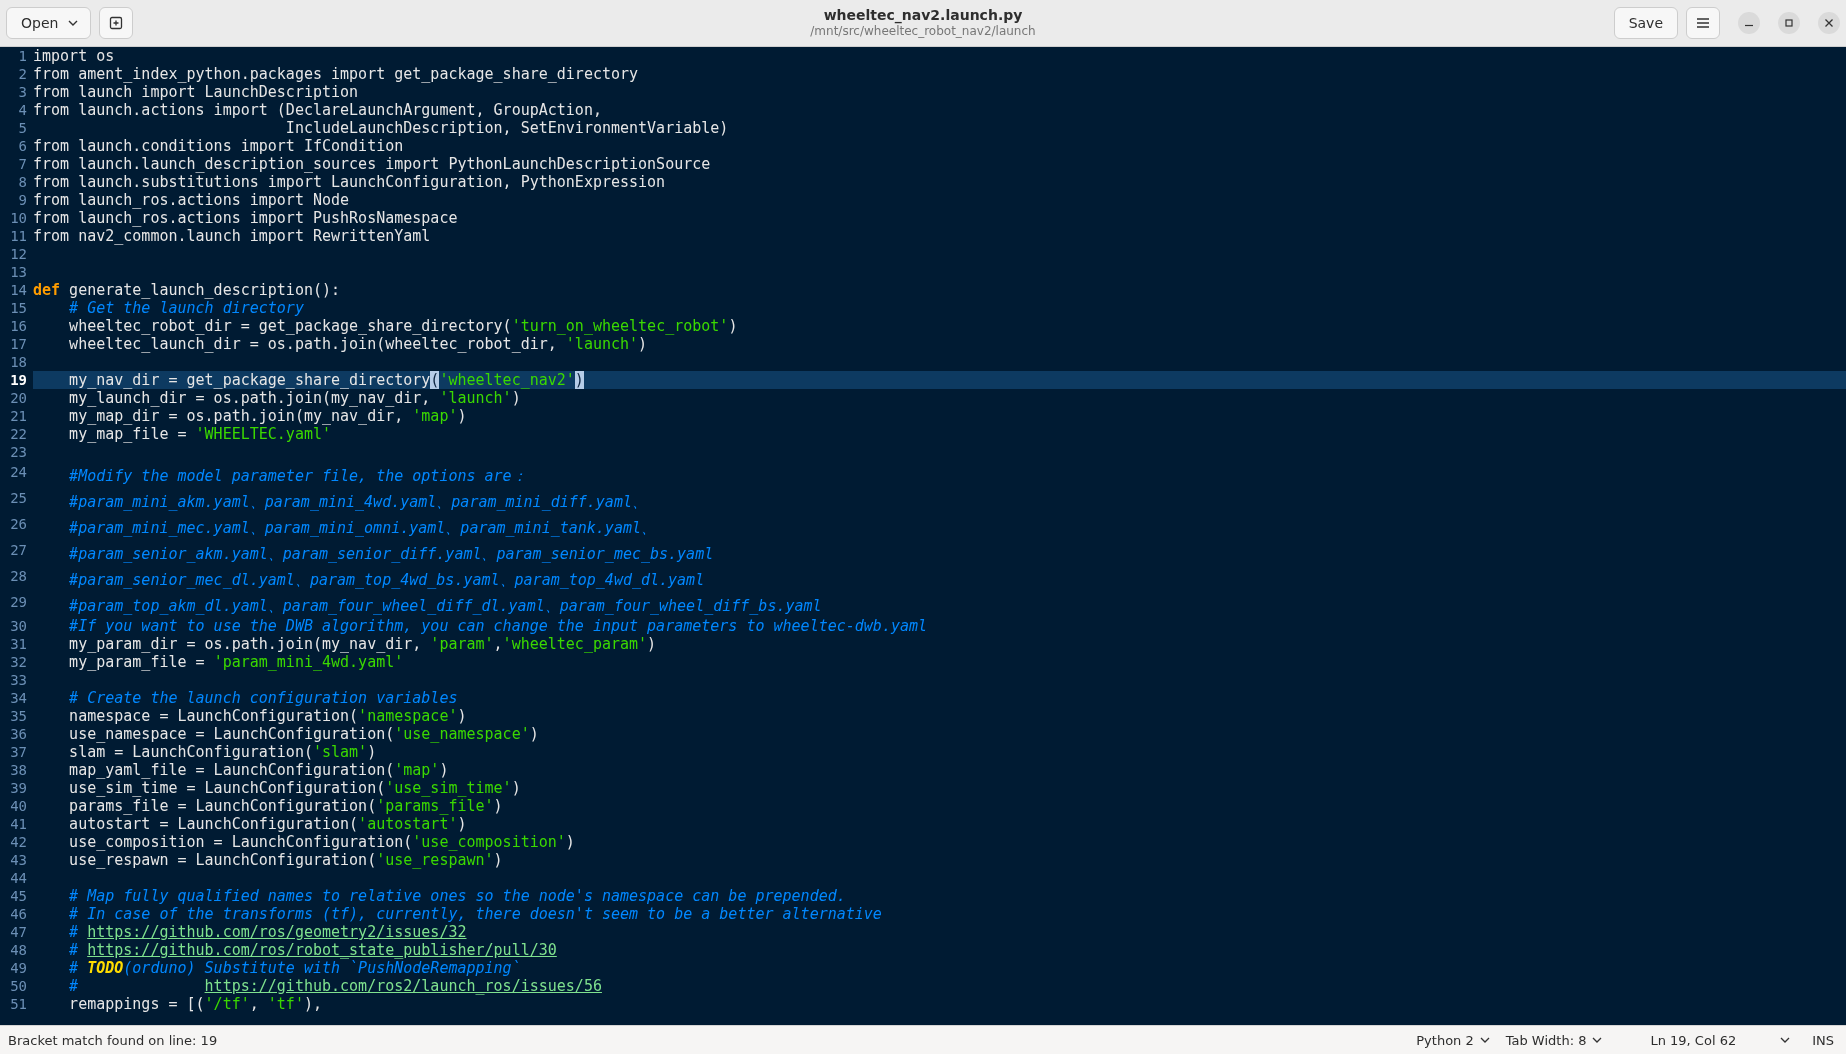 Image resolution: width=1846 pixels, height=1054 pixels. Describe the element at coordinates (350, 182) in the screenshot. I see `code-line: from launch.substitutions import LaunchConfiguration, PythonExpression` at that location.